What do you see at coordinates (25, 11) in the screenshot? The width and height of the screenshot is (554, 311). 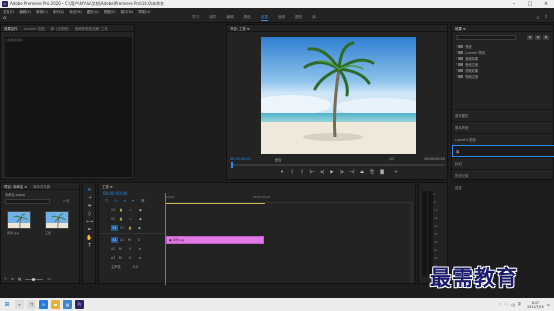 I see `menu-edit: 编辑(E)` at bounding box center [25, 11].